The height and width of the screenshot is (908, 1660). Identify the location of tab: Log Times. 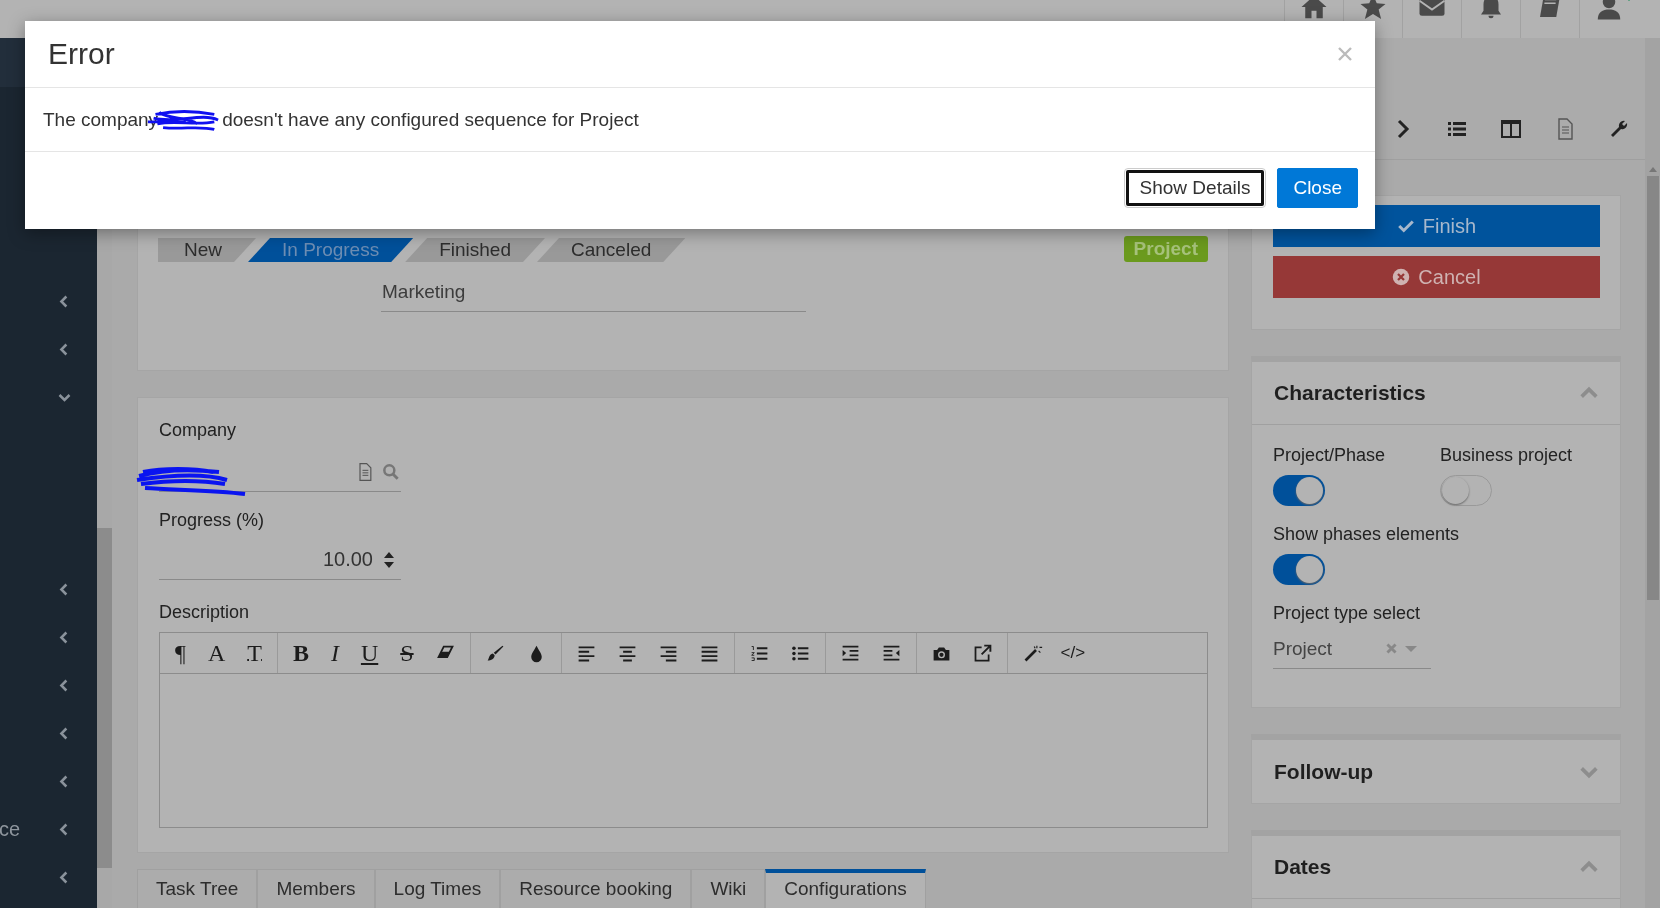
(437, 888).